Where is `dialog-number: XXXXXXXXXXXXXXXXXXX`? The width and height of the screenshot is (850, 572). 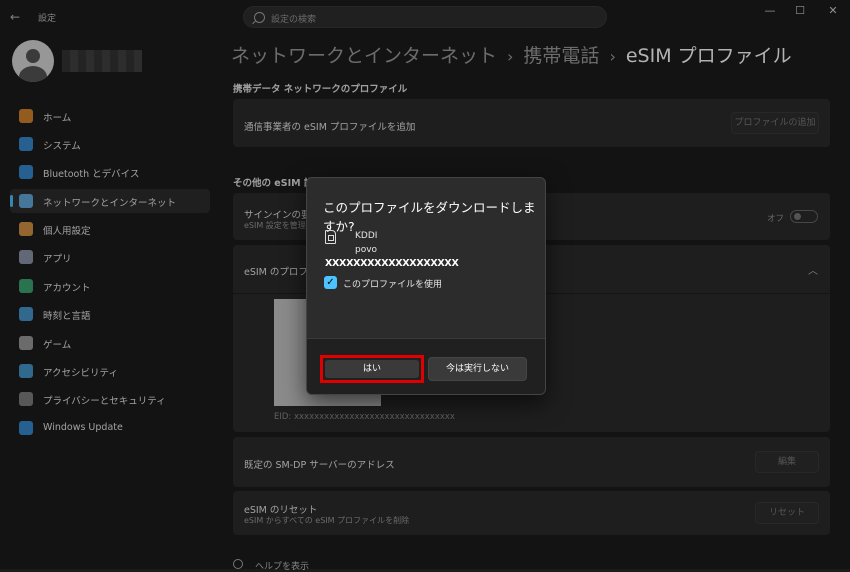 dialog-number: XXXXXXXXXXXXXXXXXXX is located at coordinates (392, 263).